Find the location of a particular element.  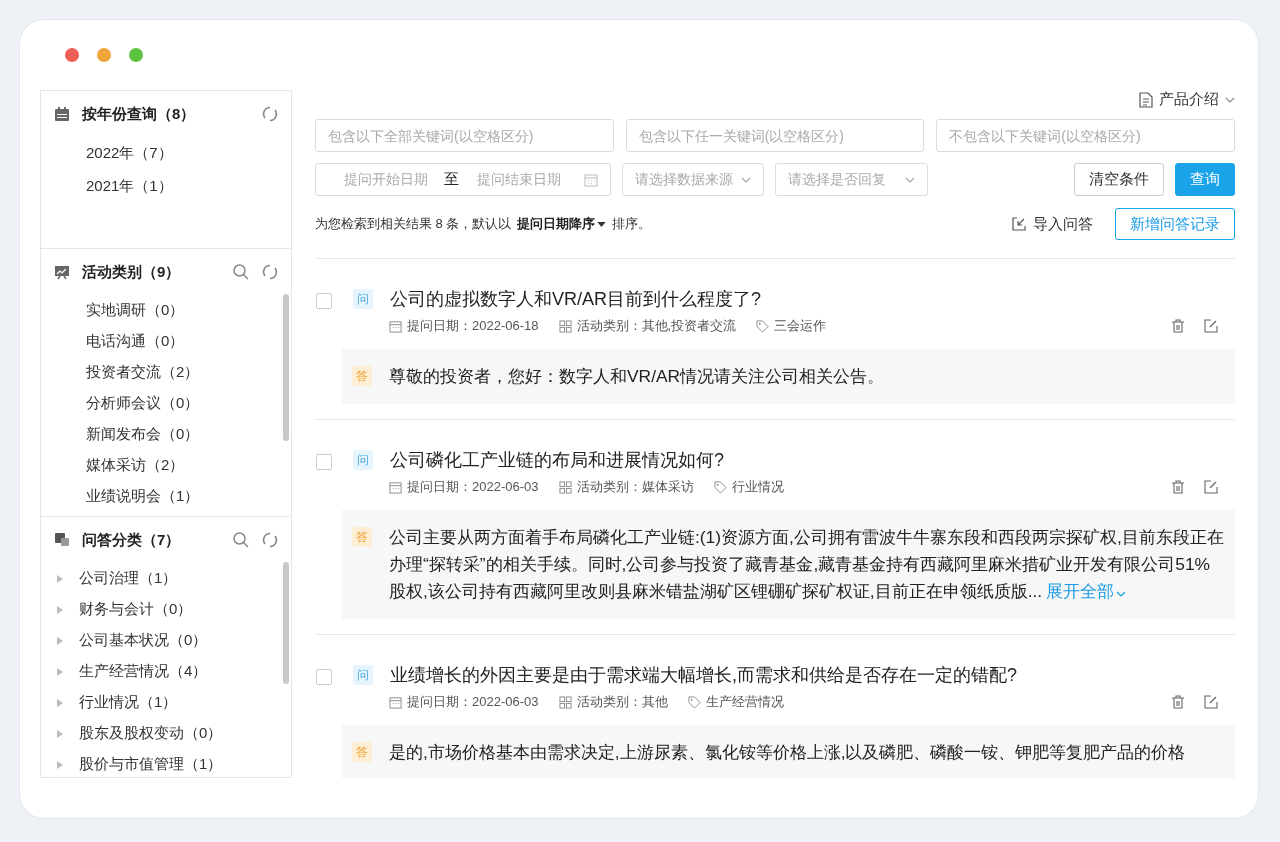

caret-down-icon is located at coordinates (602, 224).